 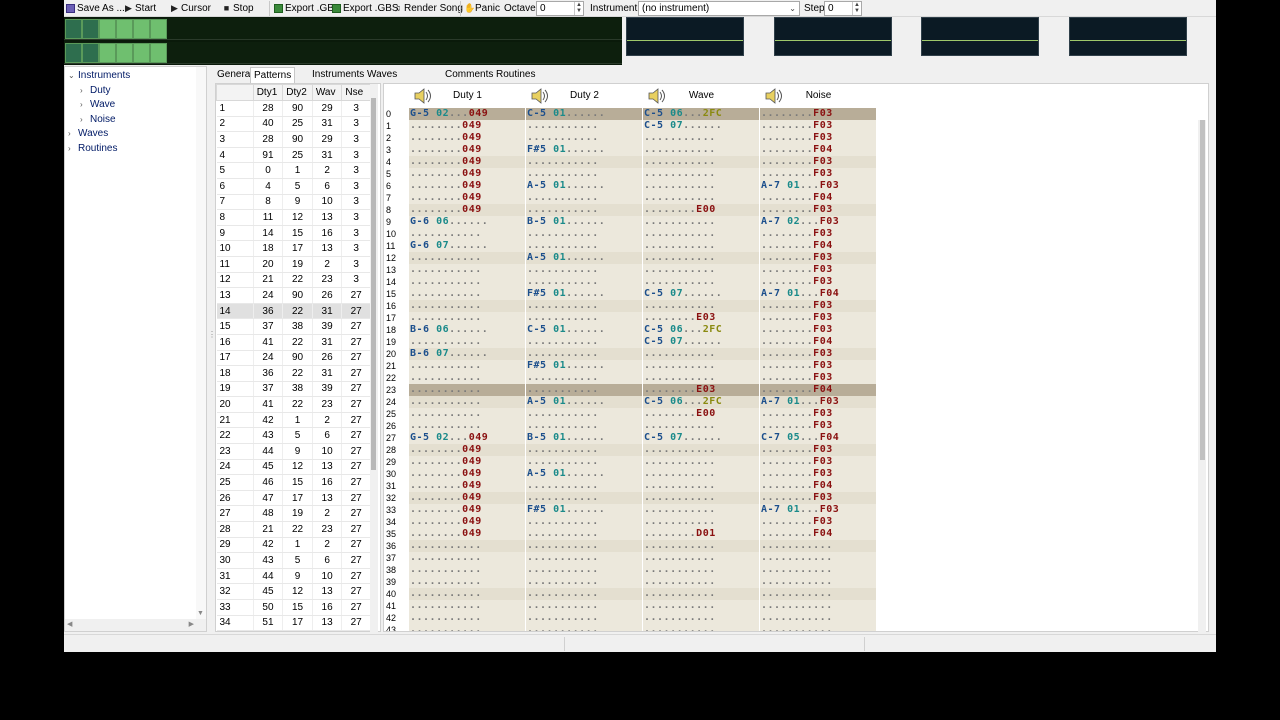 What do you see at coordinates (98, 120) in the screenshot?
I see `tree-item-noise: › Noise` at bounding box center [98, 120].